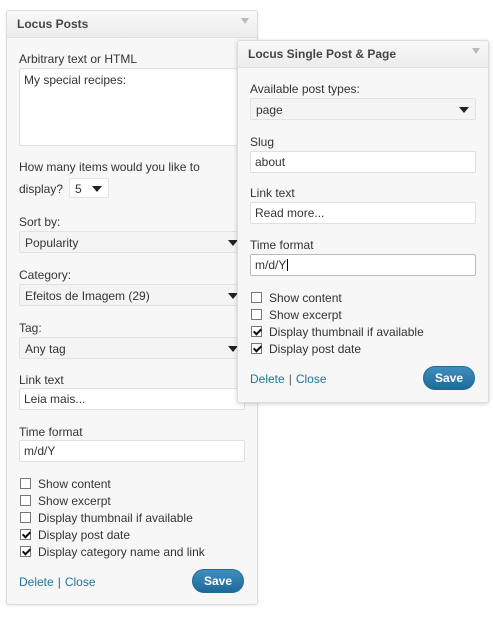 Image resolution: width=493 pixels, height=620 pixels. Describe the element at coordinates (78, 59) in the screenshot. I see `text-label: Arbitrary text or HTML` at that location.